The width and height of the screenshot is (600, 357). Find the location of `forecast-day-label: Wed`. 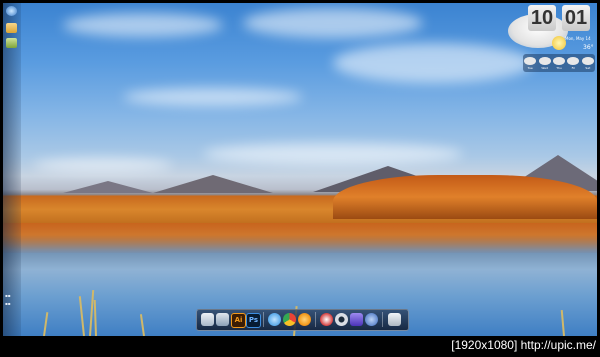

forecast-day-label: Wed is located at coordinates (544, 67).